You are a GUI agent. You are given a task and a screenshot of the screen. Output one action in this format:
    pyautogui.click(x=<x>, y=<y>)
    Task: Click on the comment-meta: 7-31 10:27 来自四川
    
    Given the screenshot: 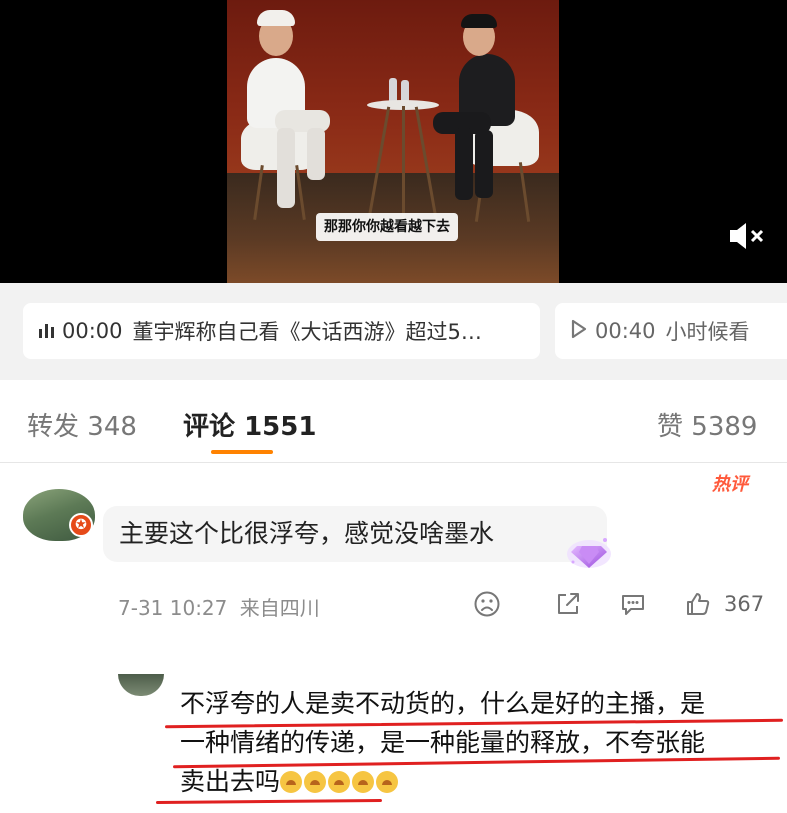 What is the action you would take?
    pyautogui.click(x=219, y=606)
    